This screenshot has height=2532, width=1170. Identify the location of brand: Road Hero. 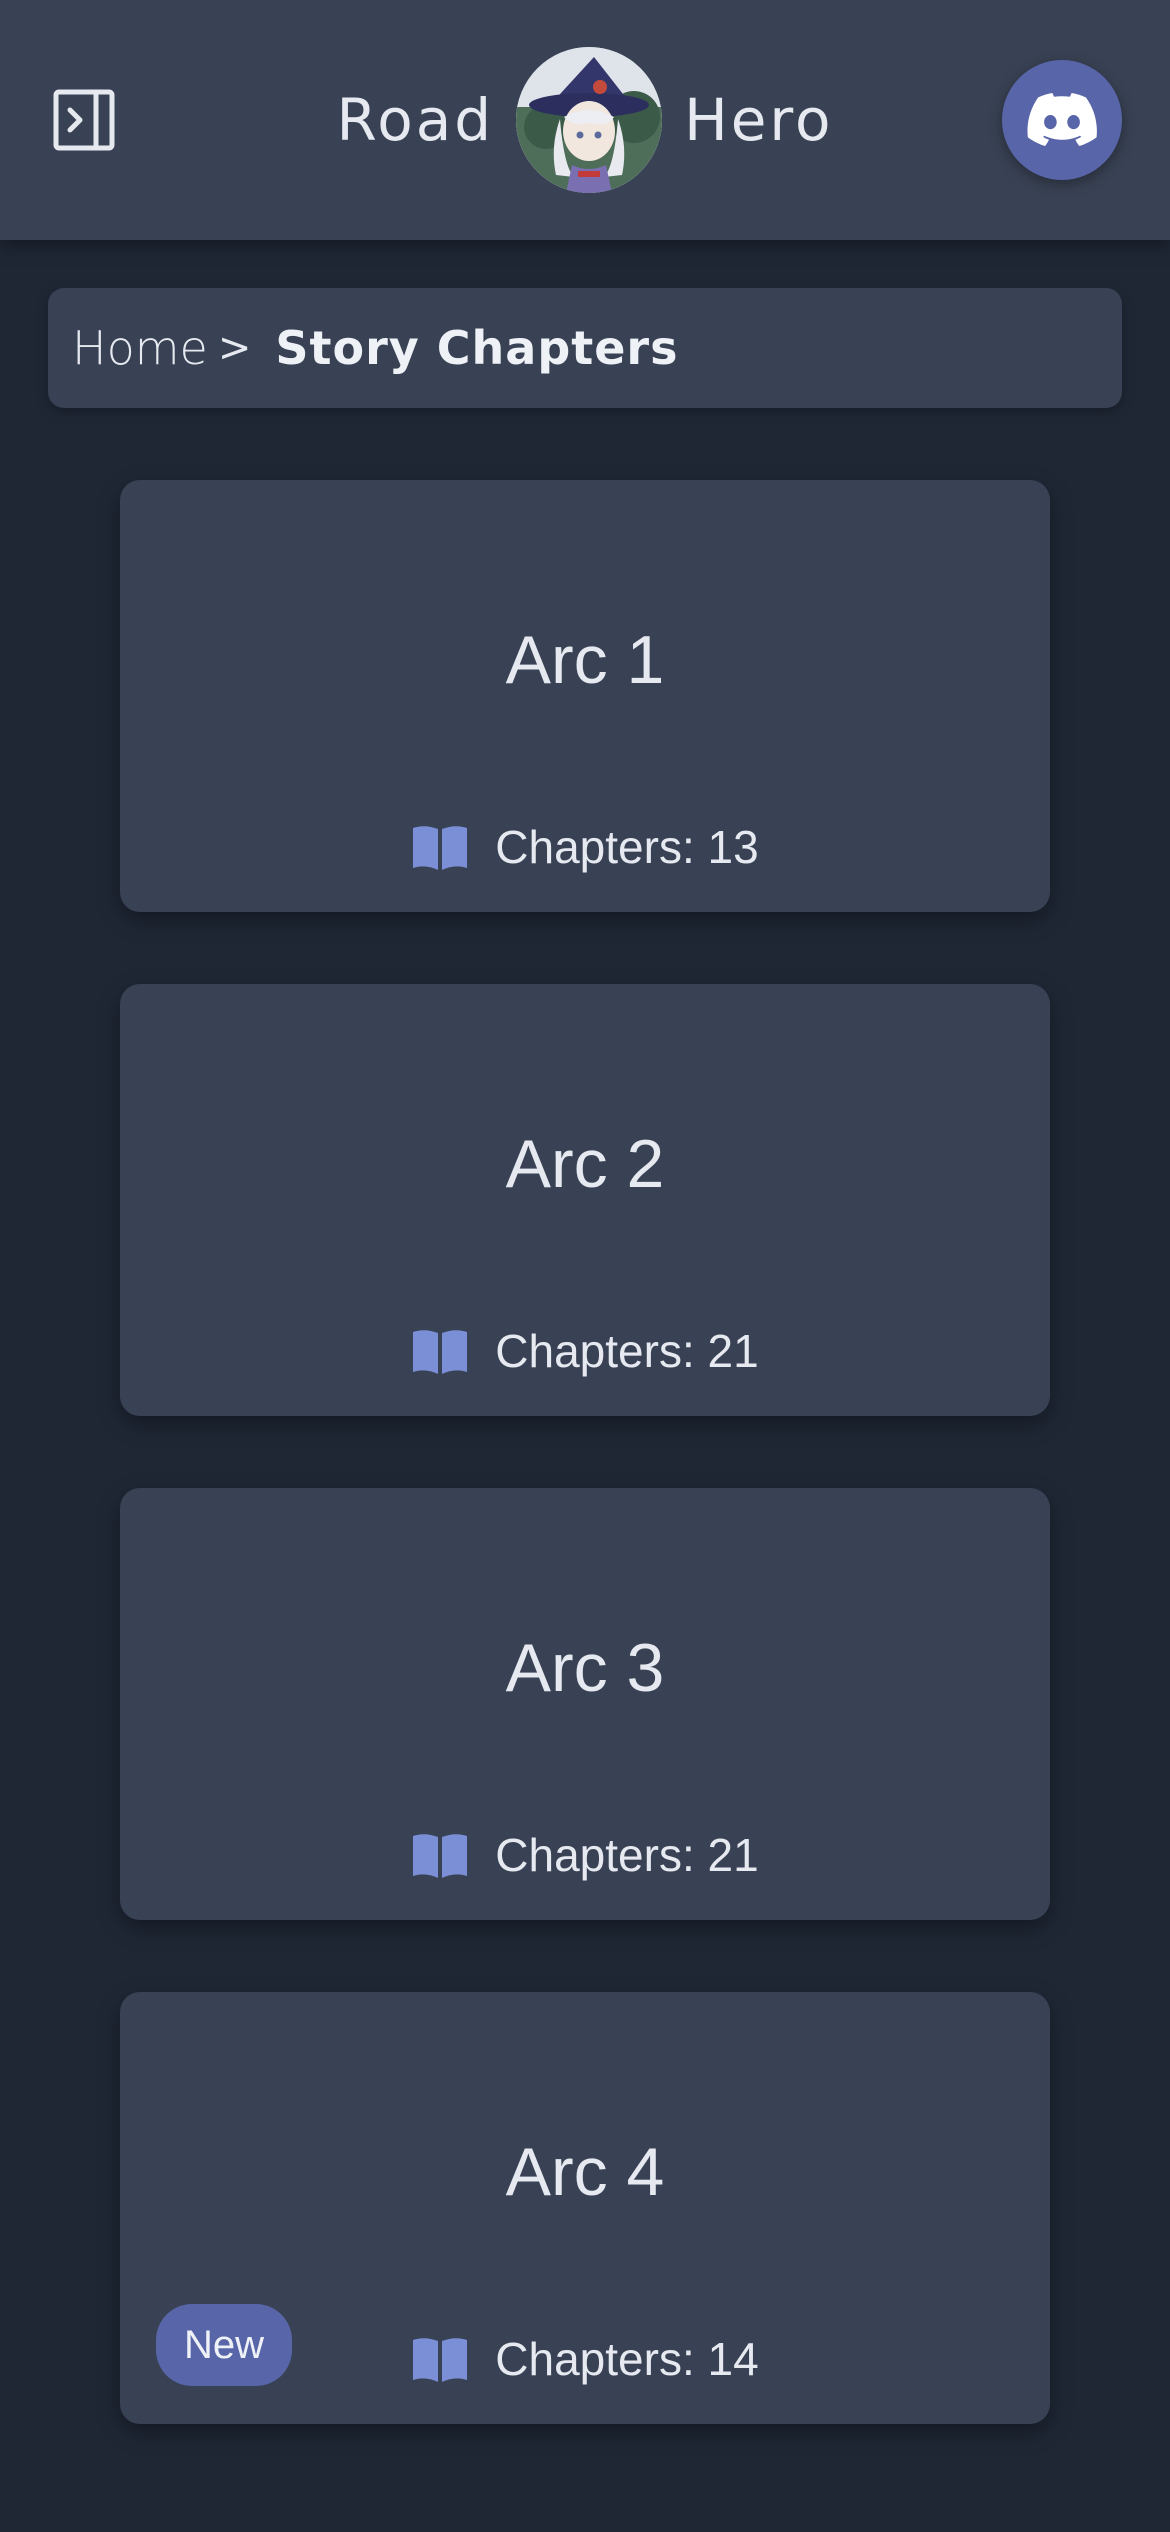
(585, 120).